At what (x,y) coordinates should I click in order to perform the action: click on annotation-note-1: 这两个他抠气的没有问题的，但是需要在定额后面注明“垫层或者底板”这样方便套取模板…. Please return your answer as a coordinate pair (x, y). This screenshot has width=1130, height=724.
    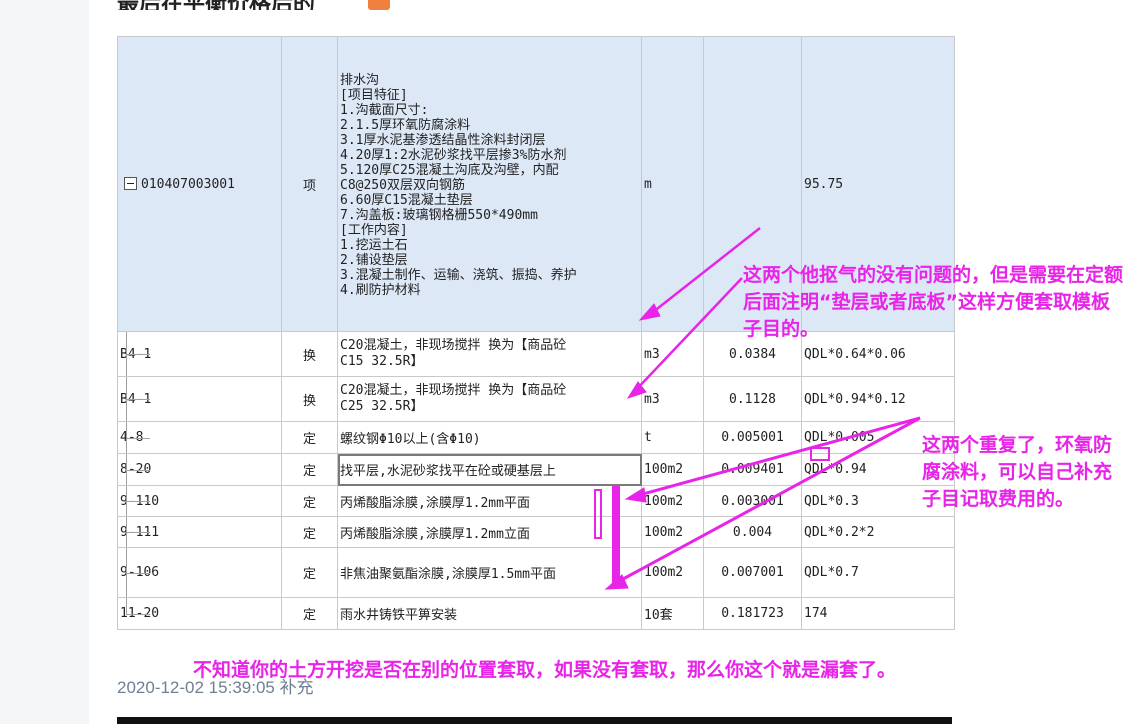
    Looking at the image, I should click on (933, 302).